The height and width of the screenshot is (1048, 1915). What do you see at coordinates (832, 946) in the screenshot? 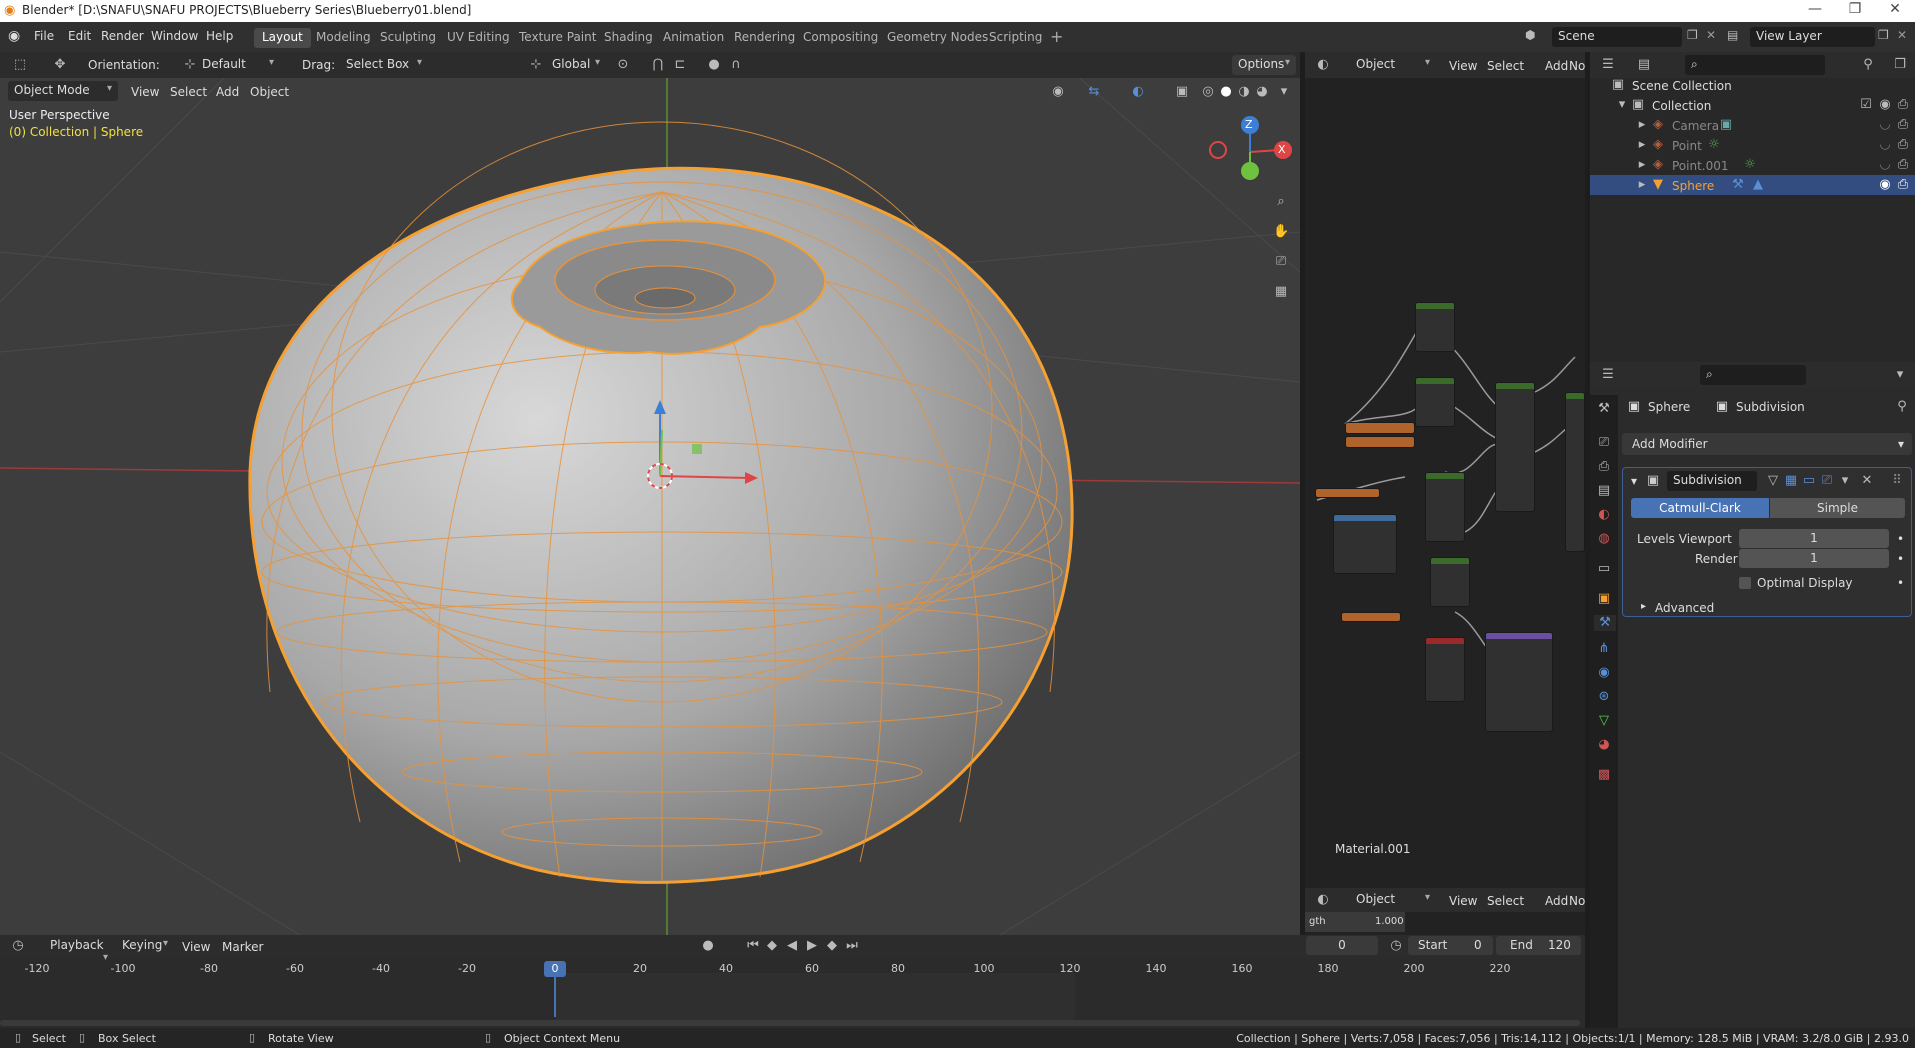
I see `next-keyframe-icon: ◆` at bounding box center [832, 946].